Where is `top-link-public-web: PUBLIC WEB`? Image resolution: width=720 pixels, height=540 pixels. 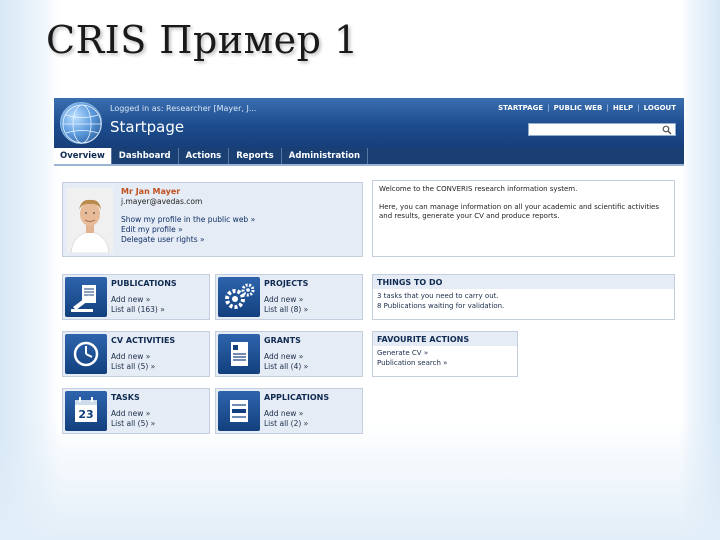
top-link-public-web: PUBLIC WEB is located at coordinates (578, 108).